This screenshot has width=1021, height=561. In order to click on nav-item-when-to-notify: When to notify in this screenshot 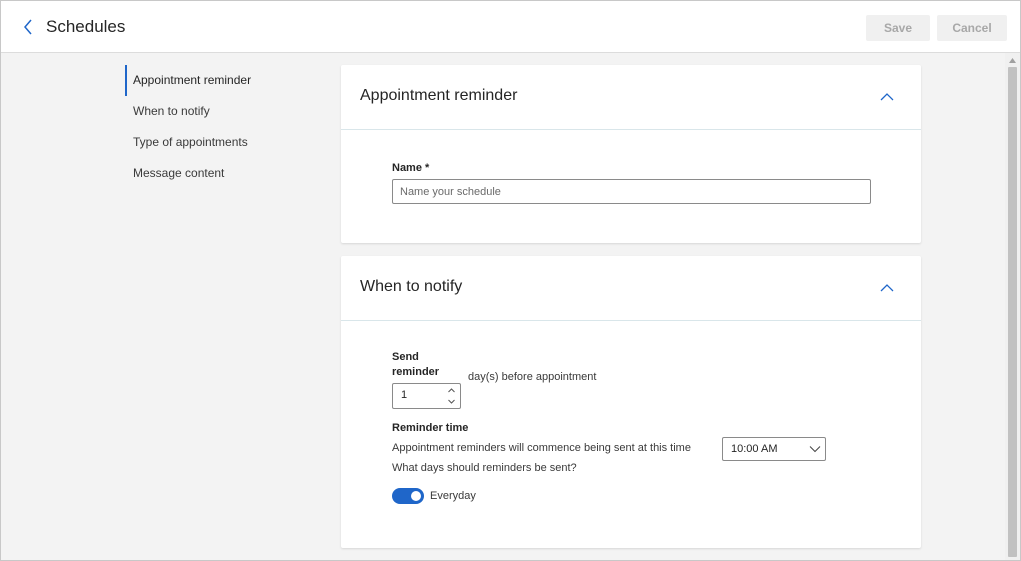, I will do `click(225, 111)`.